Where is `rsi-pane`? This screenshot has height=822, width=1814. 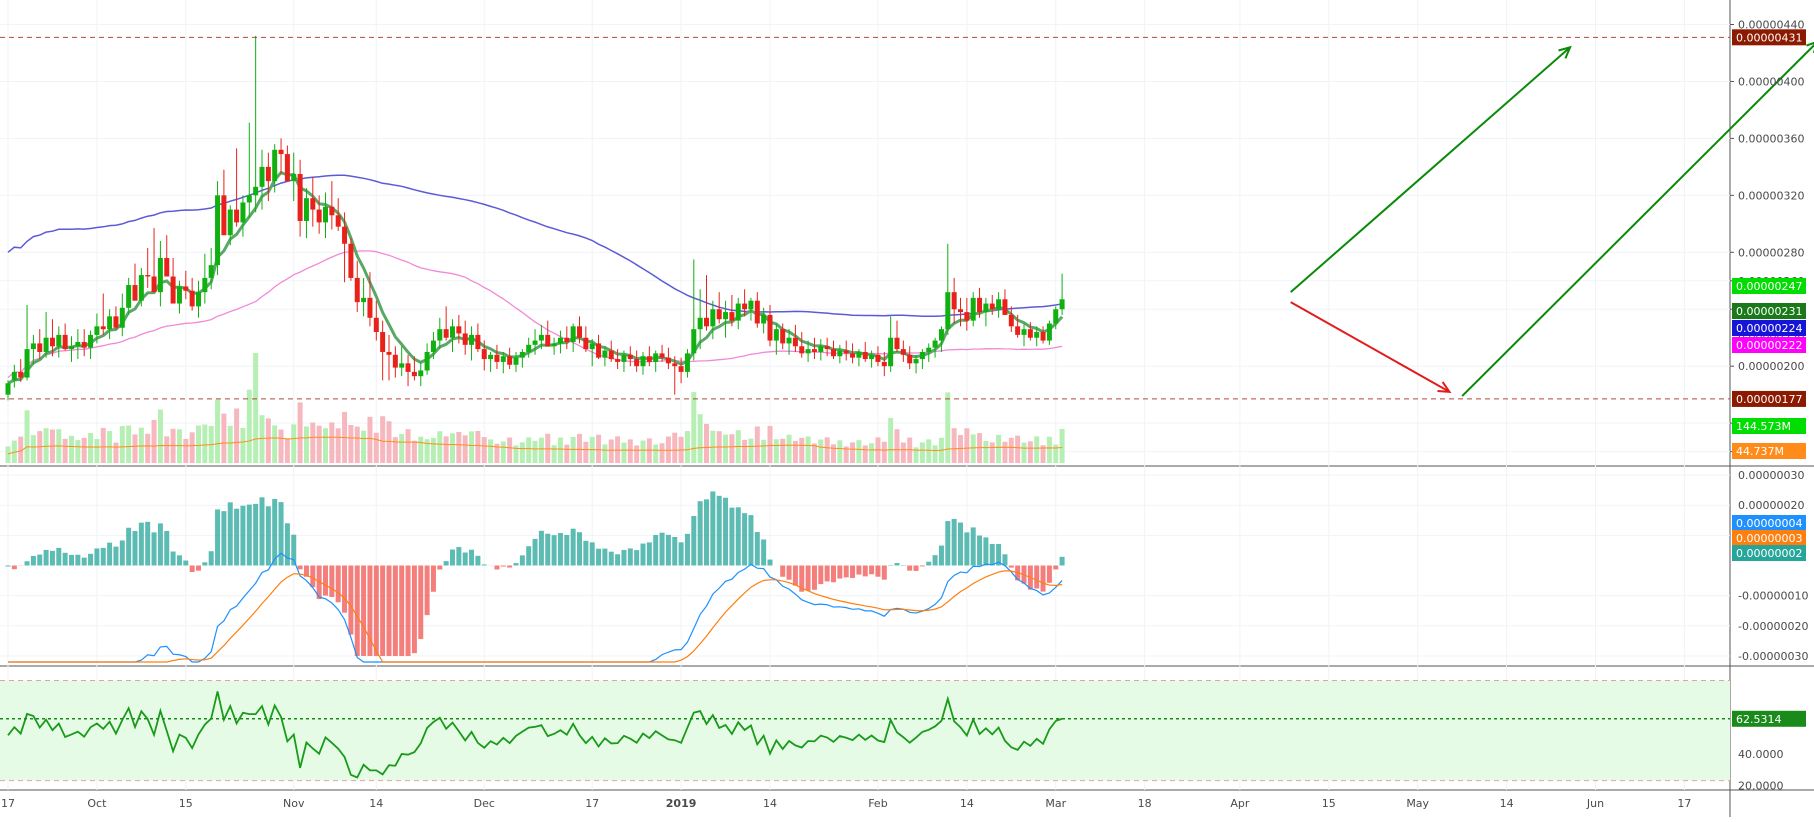 rsi-pane is located at coordinates (865, 731).